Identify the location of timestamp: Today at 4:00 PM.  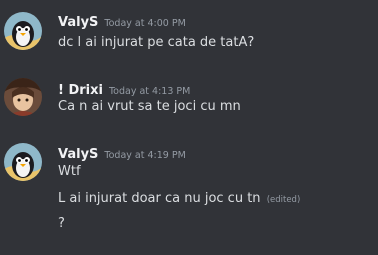
(144, 23).